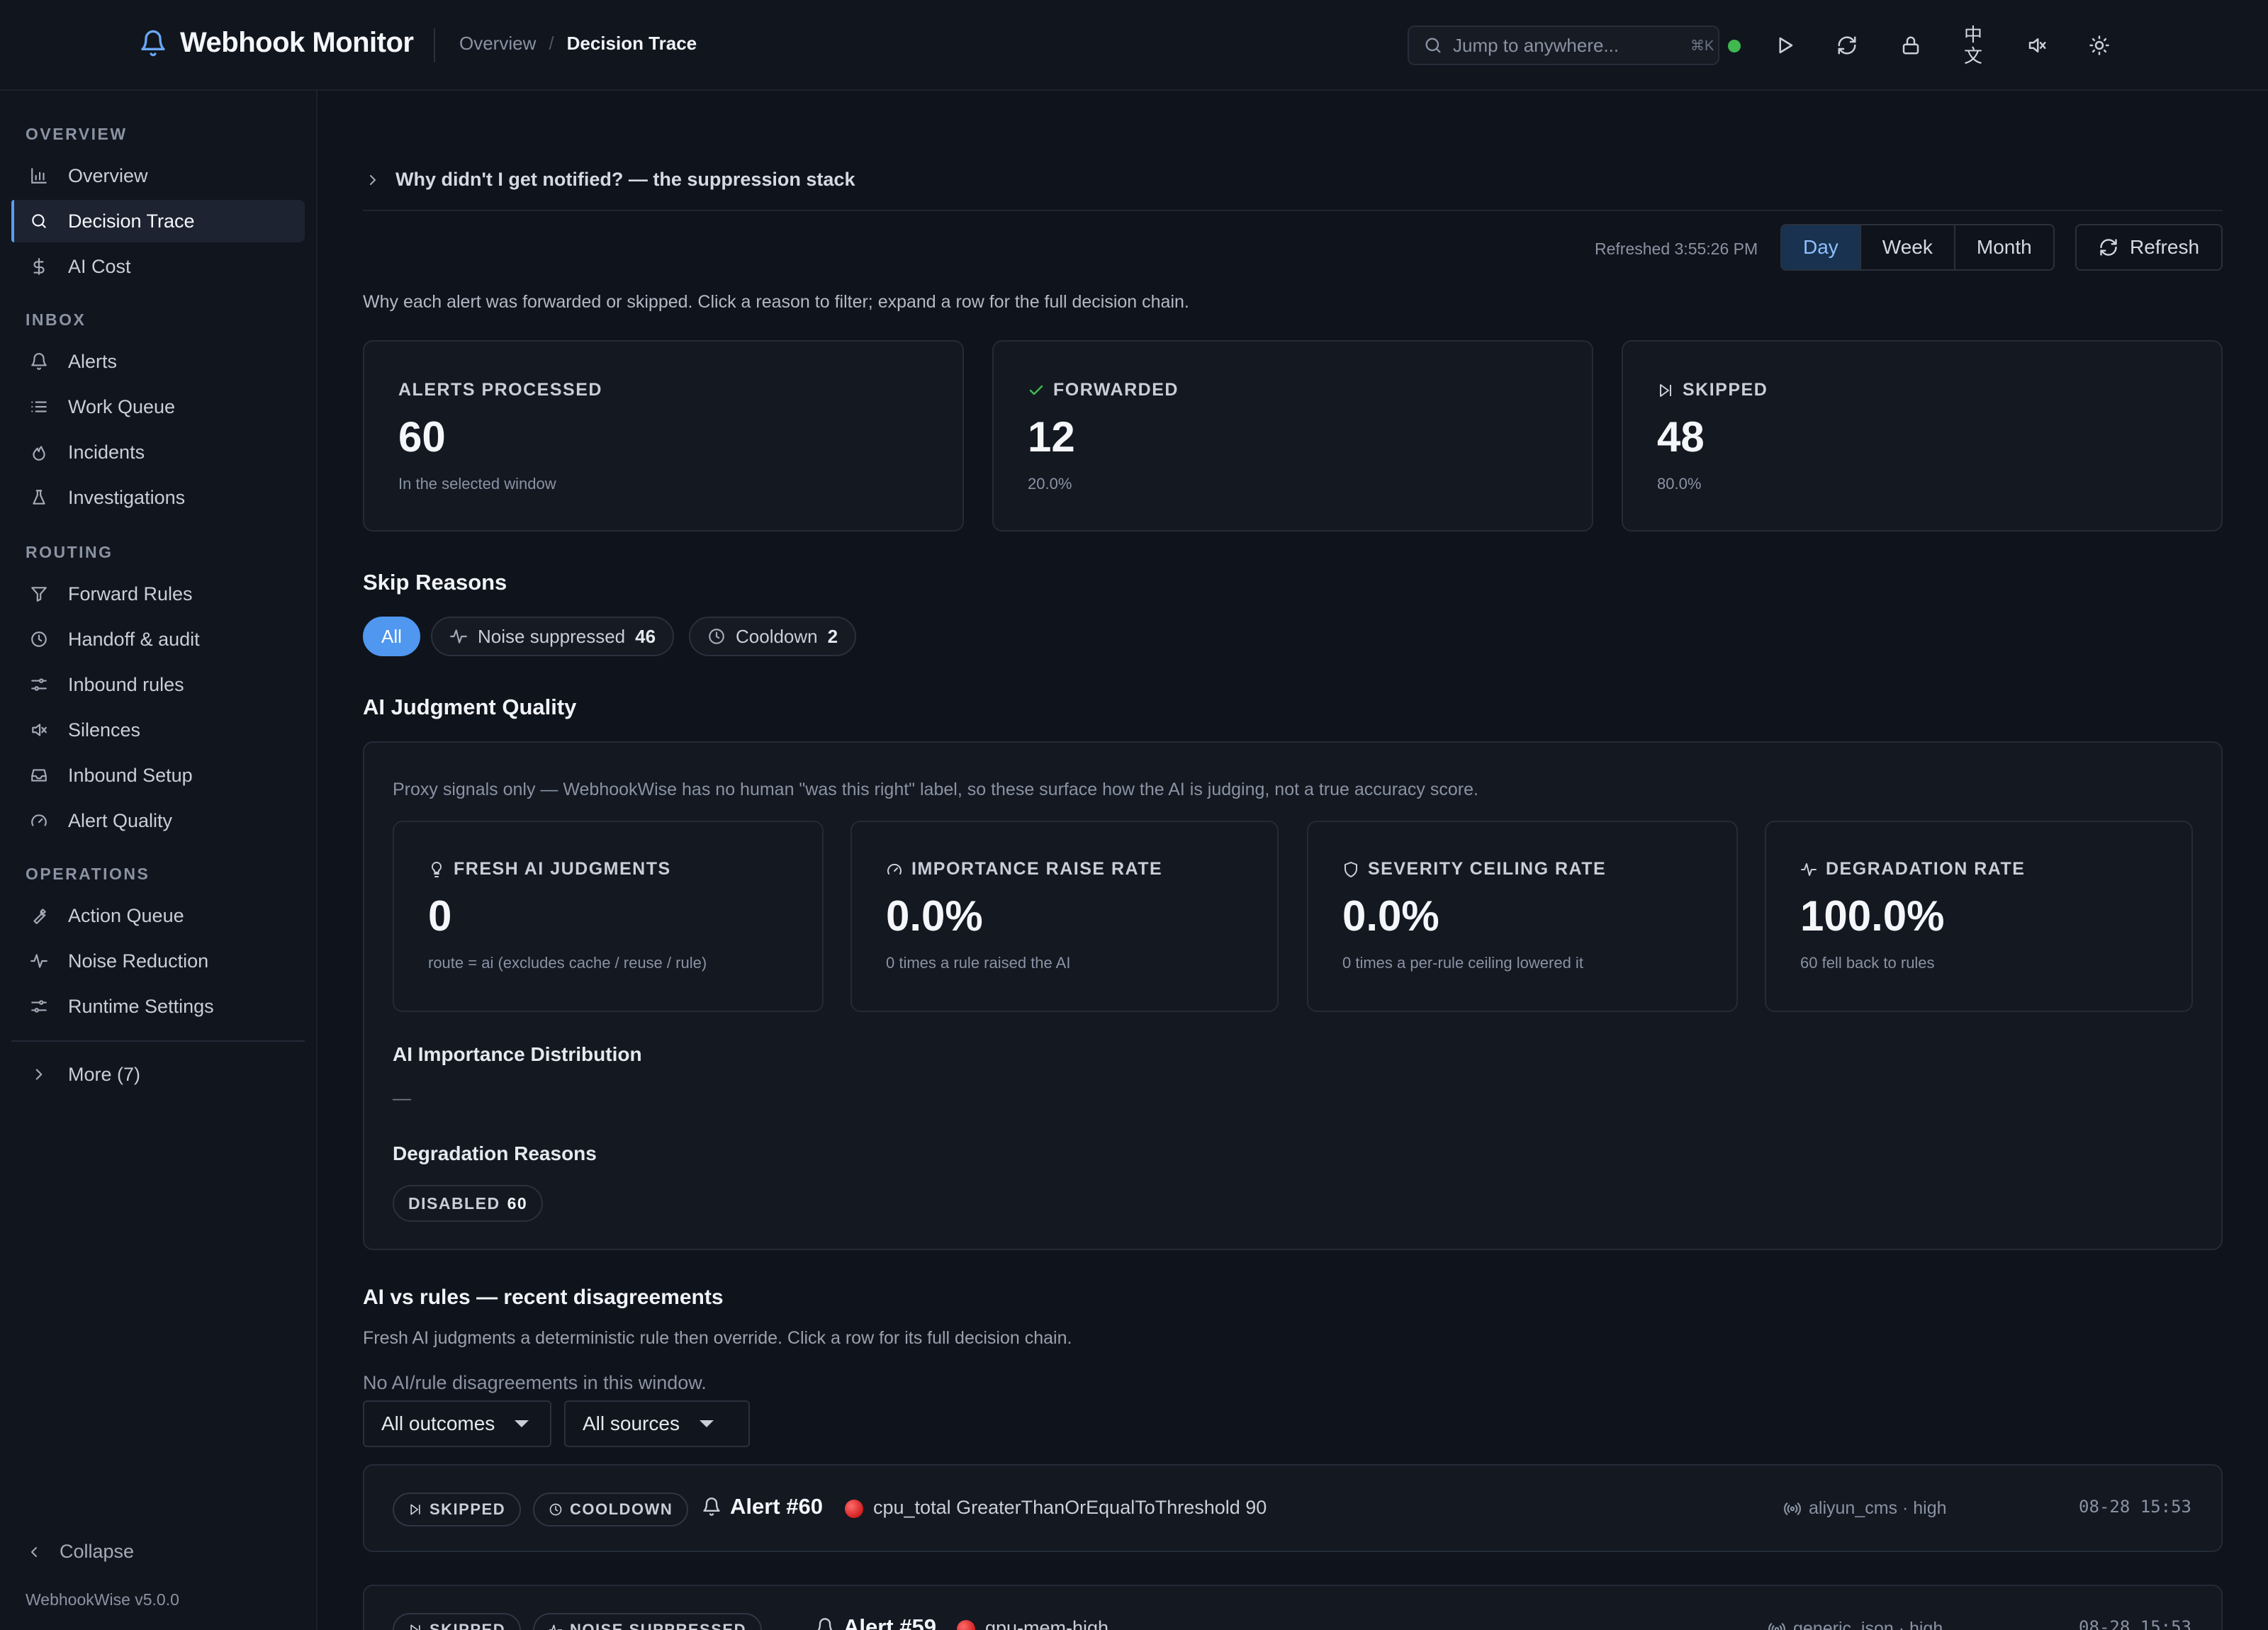 The width and height of the screenshot is (2268, 1630). What do you see at coordinates (777, 636) in the screenshot?
I see `chip-label: Cooldown` at bounding box center [777, 636].